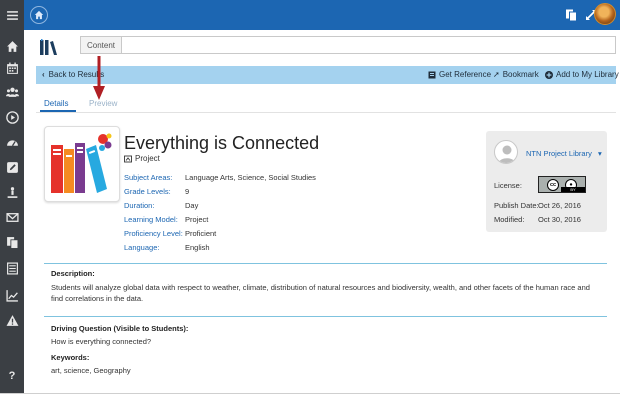 The width and height of the screenshot is (620, 412). I want to click on meta-key: Duration:, so click(139, 205).